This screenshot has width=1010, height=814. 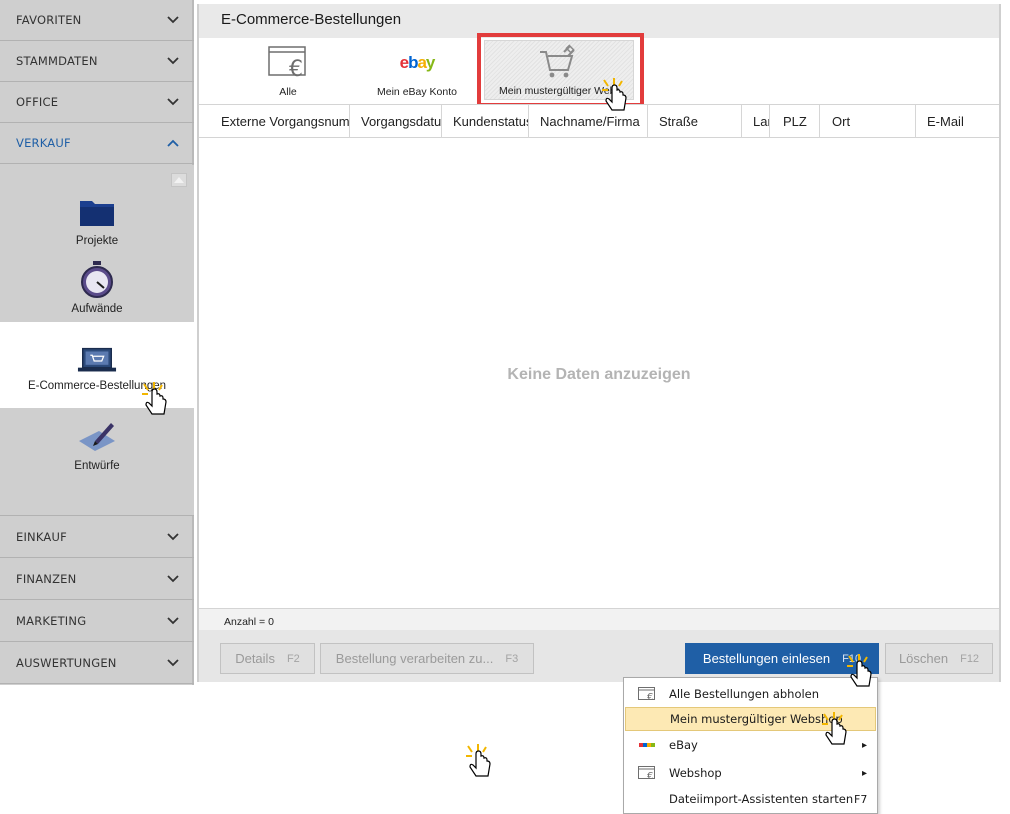 What do you see at coordinates (861, 799) in the screenshot?
I see `shortcut-key: F7` at bounding box center [861, 799].